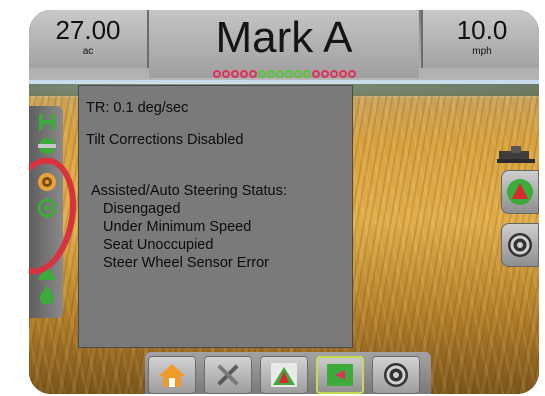 This screenshot has width=545, height=396. What do you see at coordinates (177, 227) in the screenshot?
I see `status-item: Under Minimum Speed` at bounding box center [177, 227].